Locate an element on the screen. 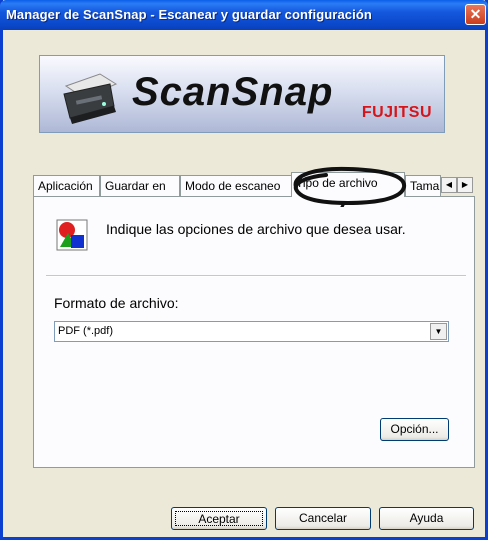 This screenshot has height=540, width=488. cancel-button: Cancelar is located at coordinates (323, 518).